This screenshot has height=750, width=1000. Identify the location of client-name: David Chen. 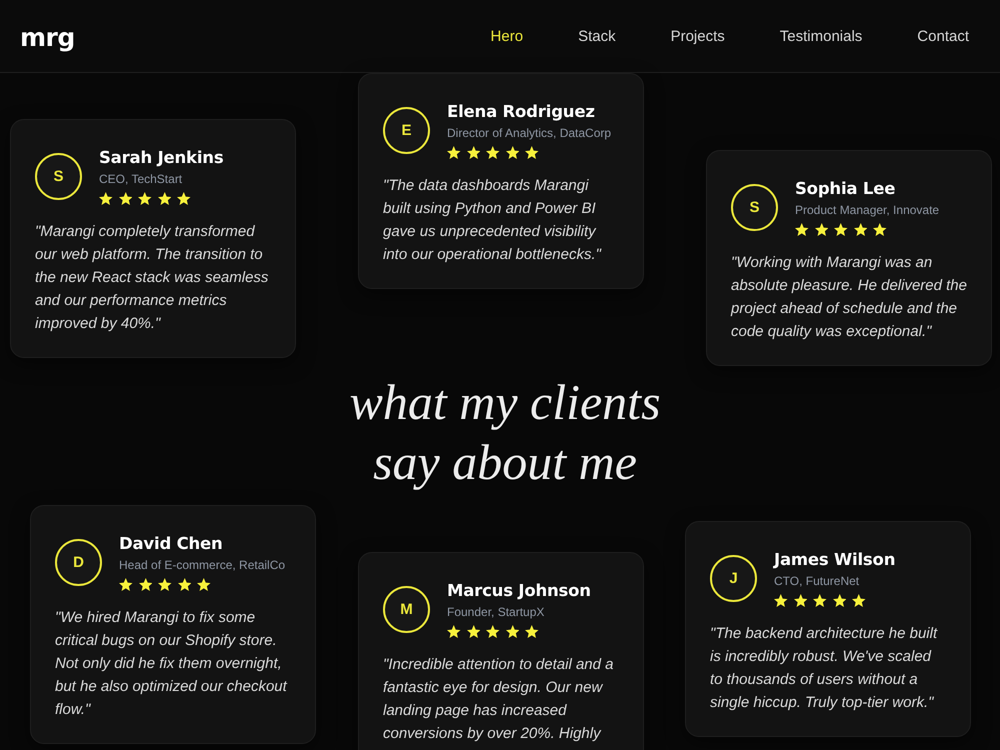
(171, 543).